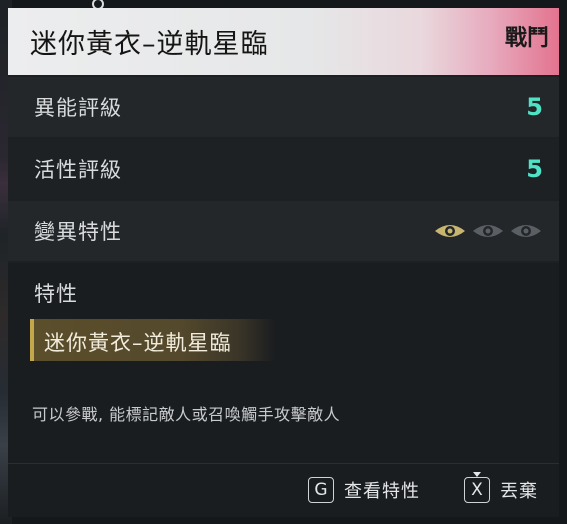 The image size is (567, 524). What do you see at coordinates (149, 44) in the screenshot?
I see `item-title: 迷你黃衣–逆軌星臨` at bounding box center [149, 44].